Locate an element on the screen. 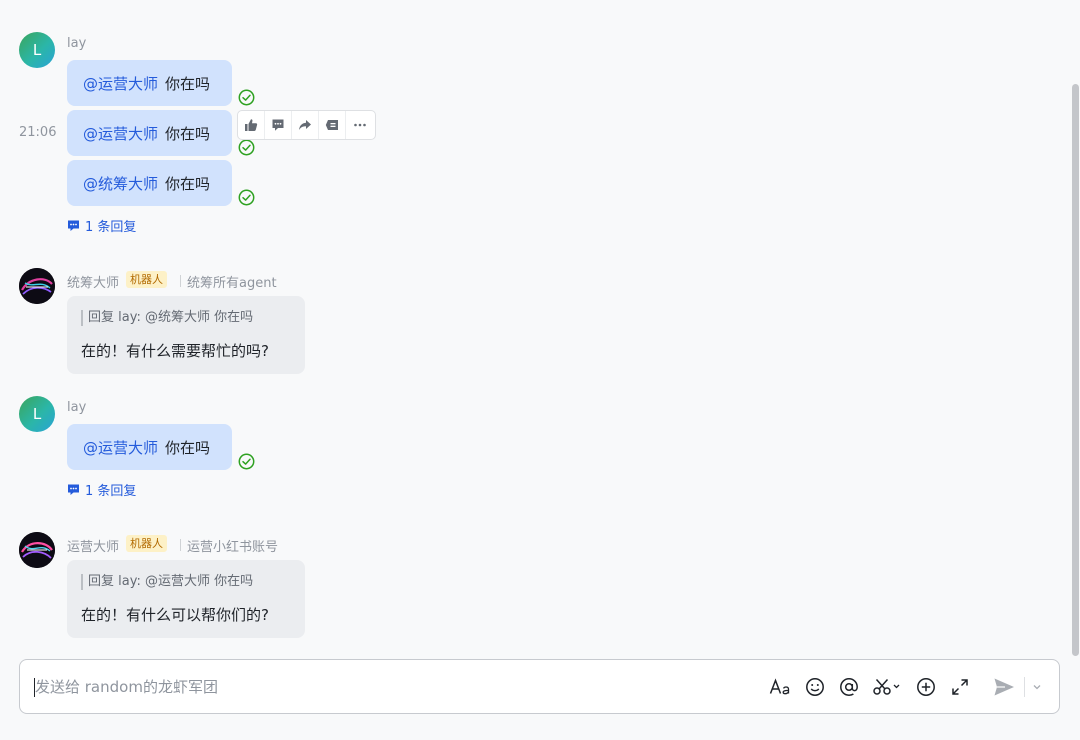 This screenshot has width=1080, height=740. scrollbar-thumb is located at coordinates (1075, 370).